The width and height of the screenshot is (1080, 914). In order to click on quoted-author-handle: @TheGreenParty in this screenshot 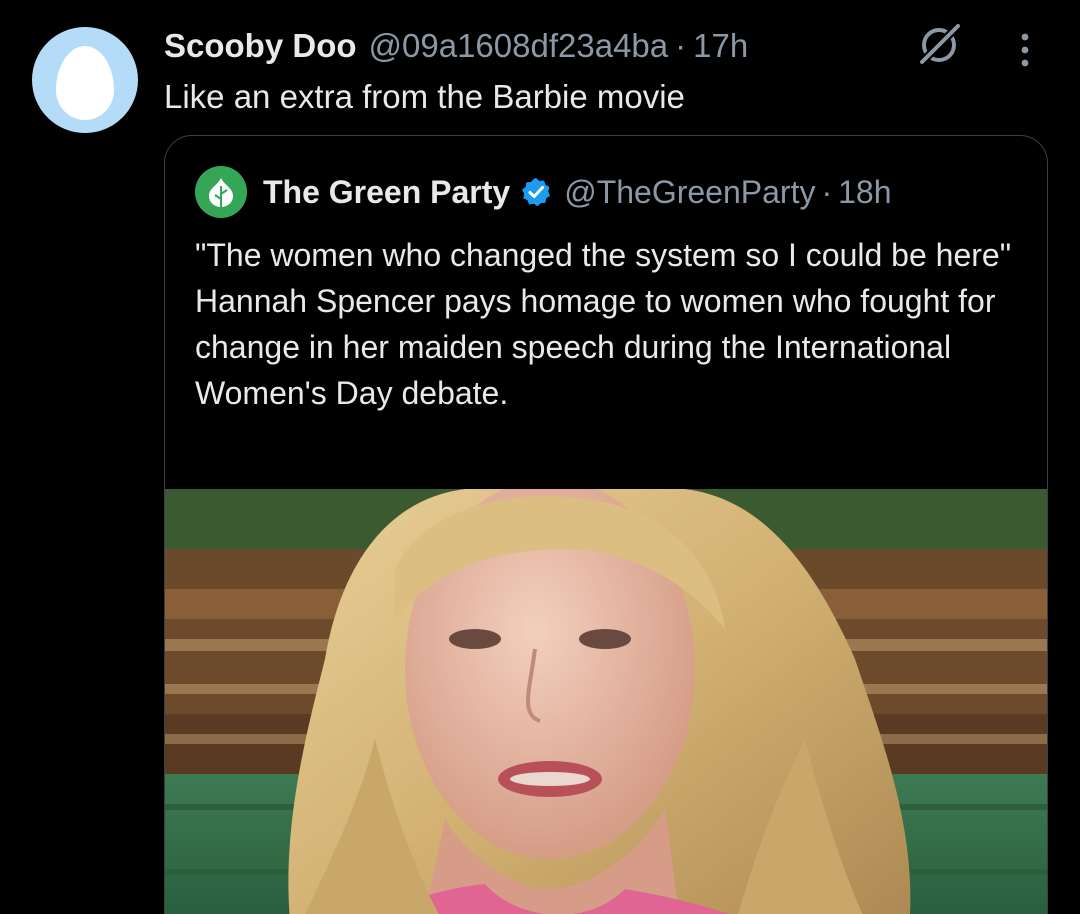, I will do `click(689, 192)`.